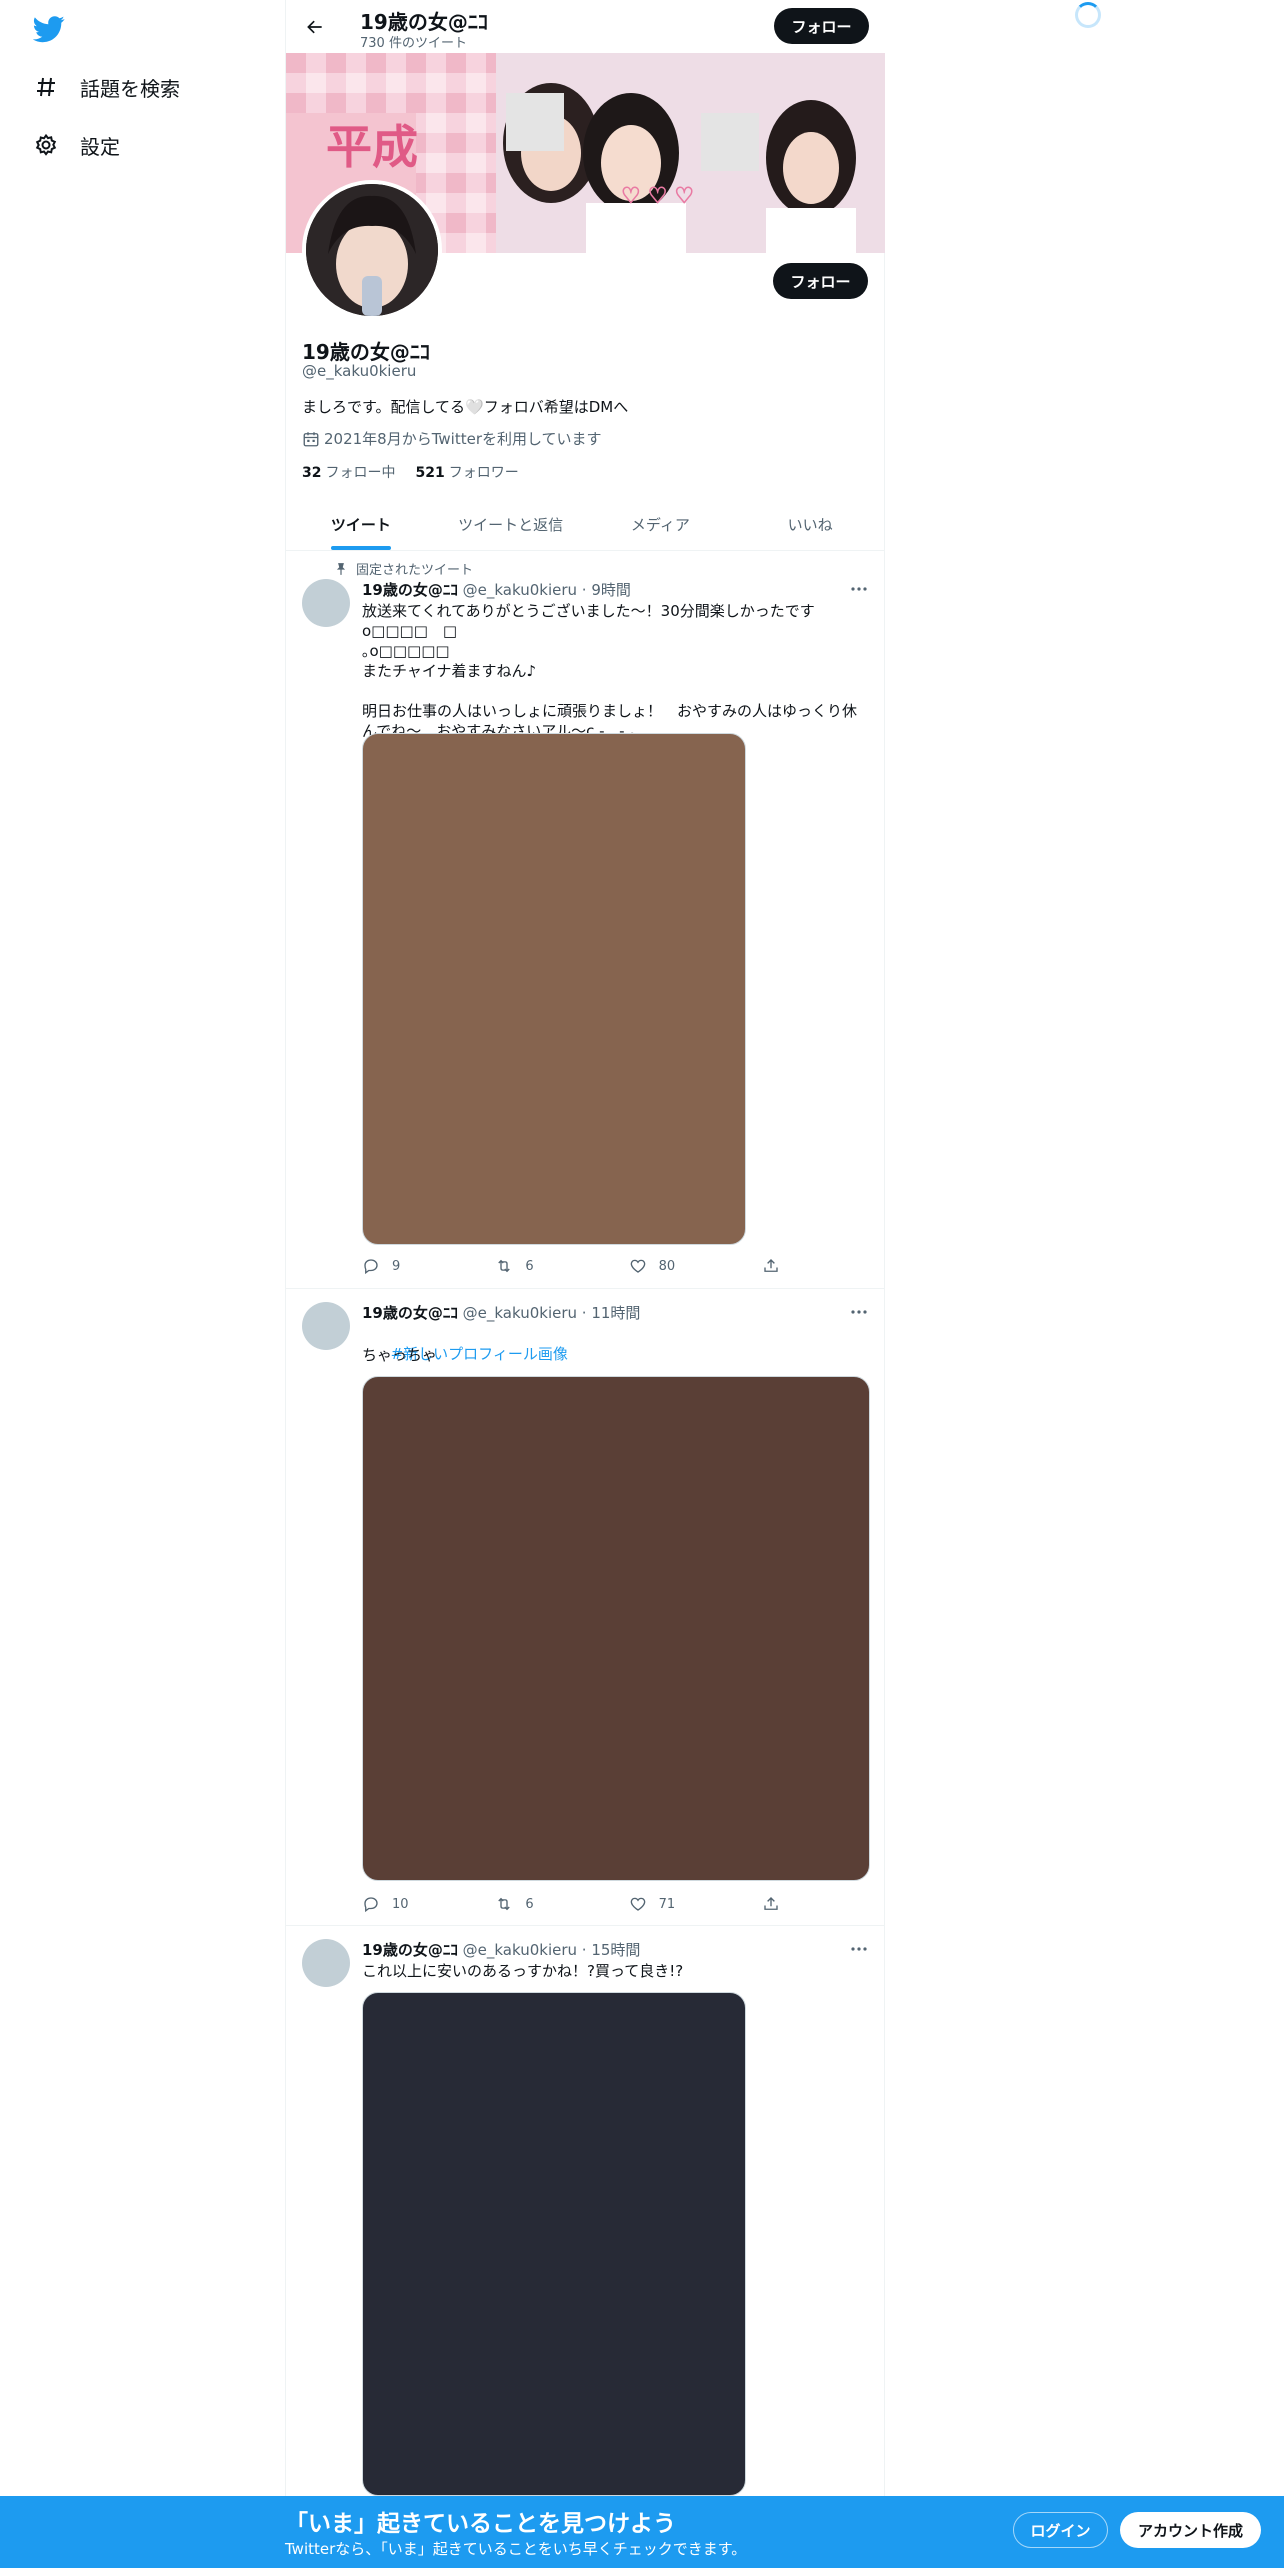  Describe the element at coordinates (361, 524) in the screenshot. I see `tab-tweets: ツイート` at that location.